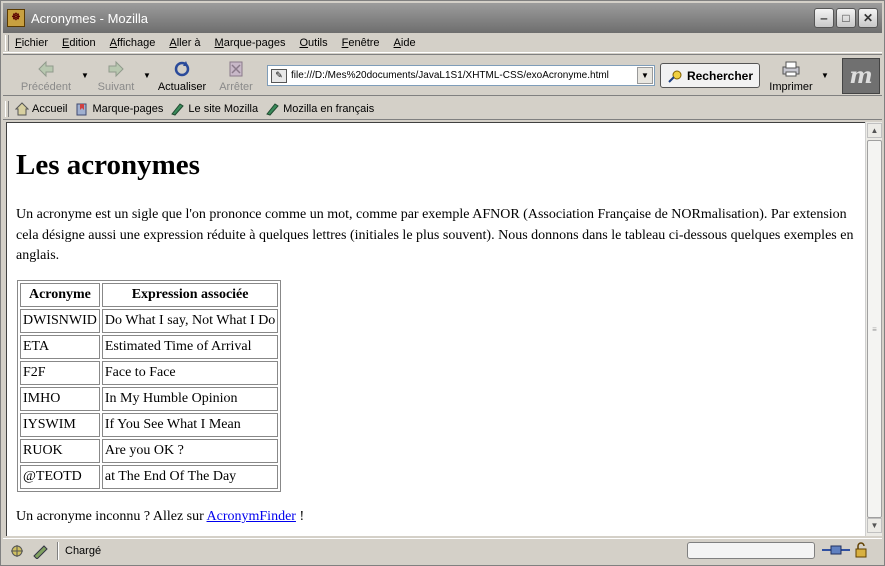 This screenshot has width=885, height=566. Describe the element at coordinates (7, 108) in the screenshot. I see `personal-toolbar-grip` at that location.